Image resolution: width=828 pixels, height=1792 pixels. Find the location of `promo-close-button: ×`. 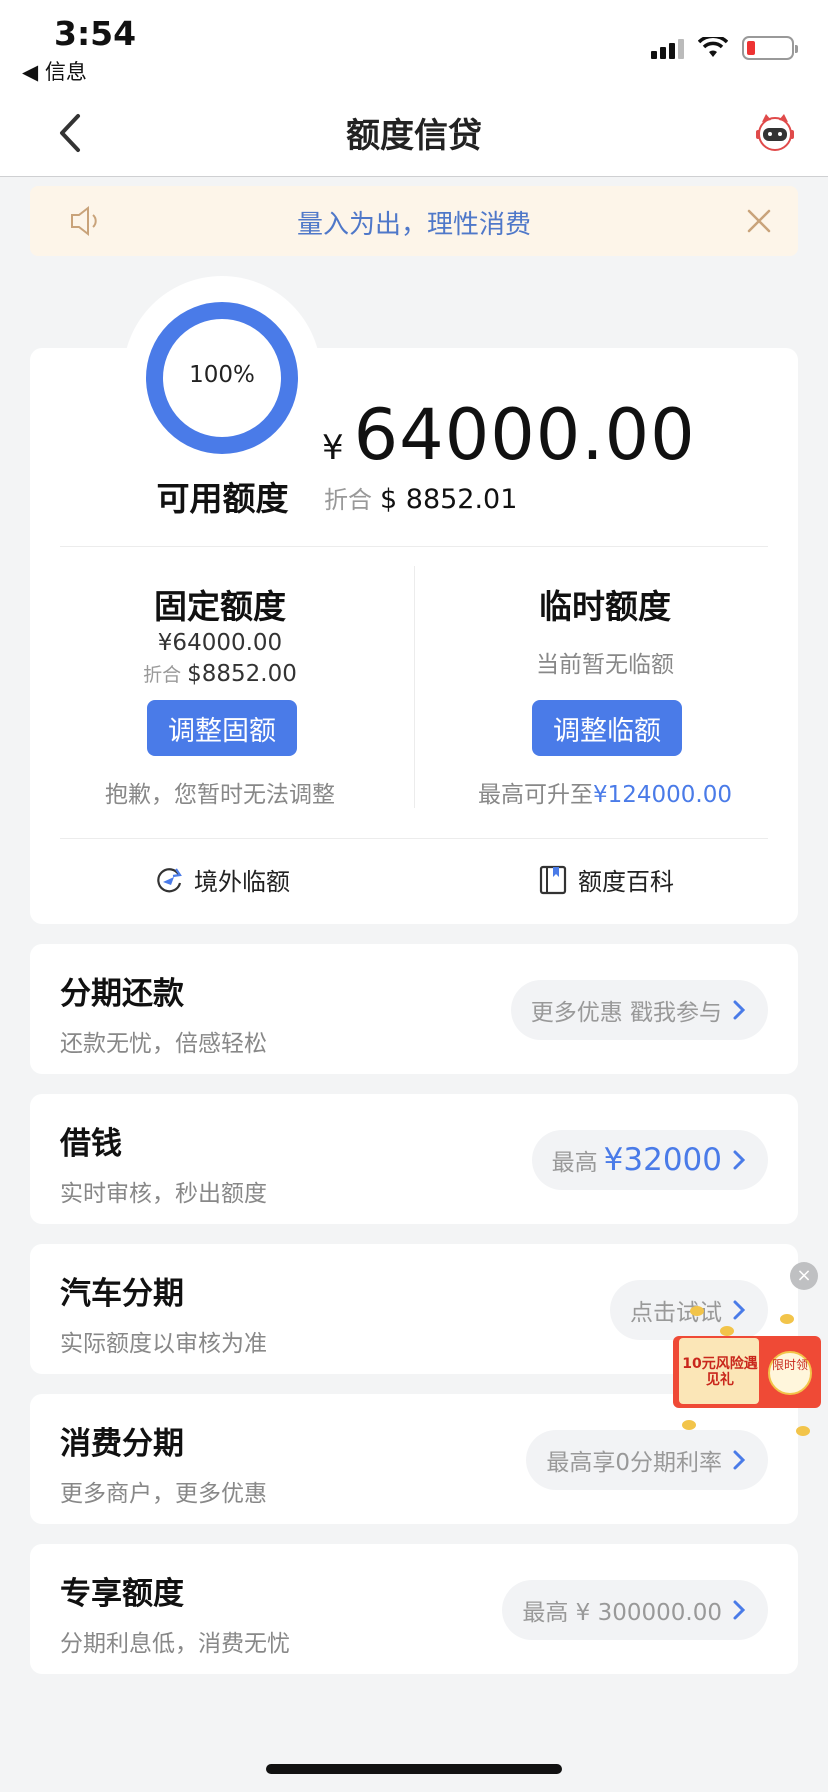

promo-close-button: × is located at coordinates (804, 1276).